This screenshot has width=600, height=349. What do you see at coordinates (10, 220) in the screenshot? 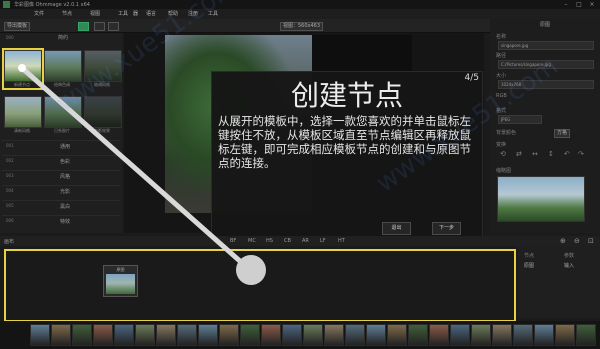
I see `category-id: 006` at bounding box center [10, 220].